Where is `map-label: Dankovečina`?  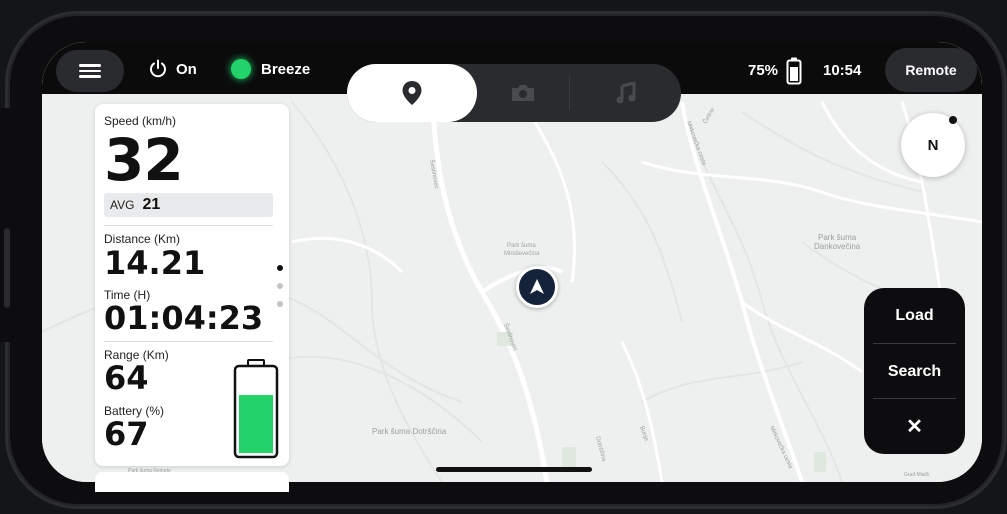 map-label: Dankovečina is located at coordinates (837, 246).